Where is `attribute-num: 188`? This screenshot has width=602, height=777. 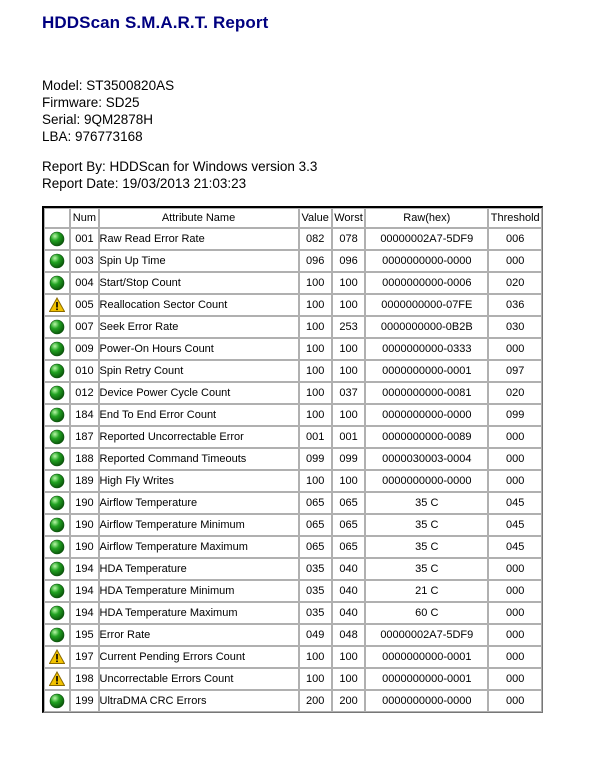 attribute-num: 188 is located at coordinates (84, 459).